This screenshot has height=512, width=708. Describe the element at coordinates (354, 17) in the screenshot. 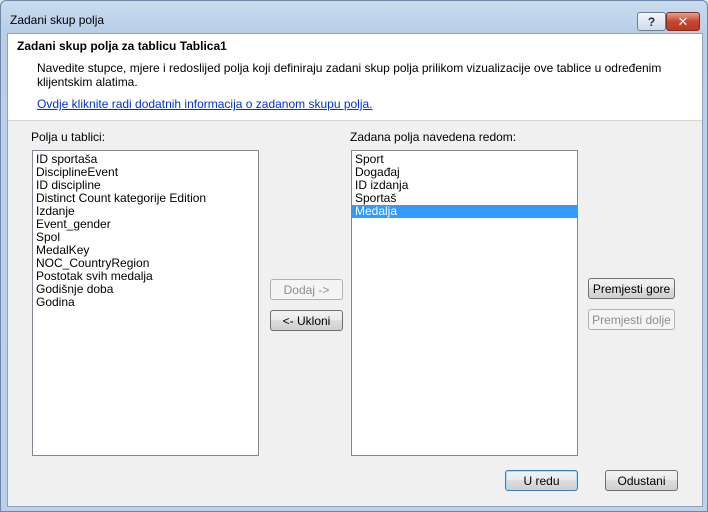

I see `title-bar: Zadani skup polja ? ✕` at that location.